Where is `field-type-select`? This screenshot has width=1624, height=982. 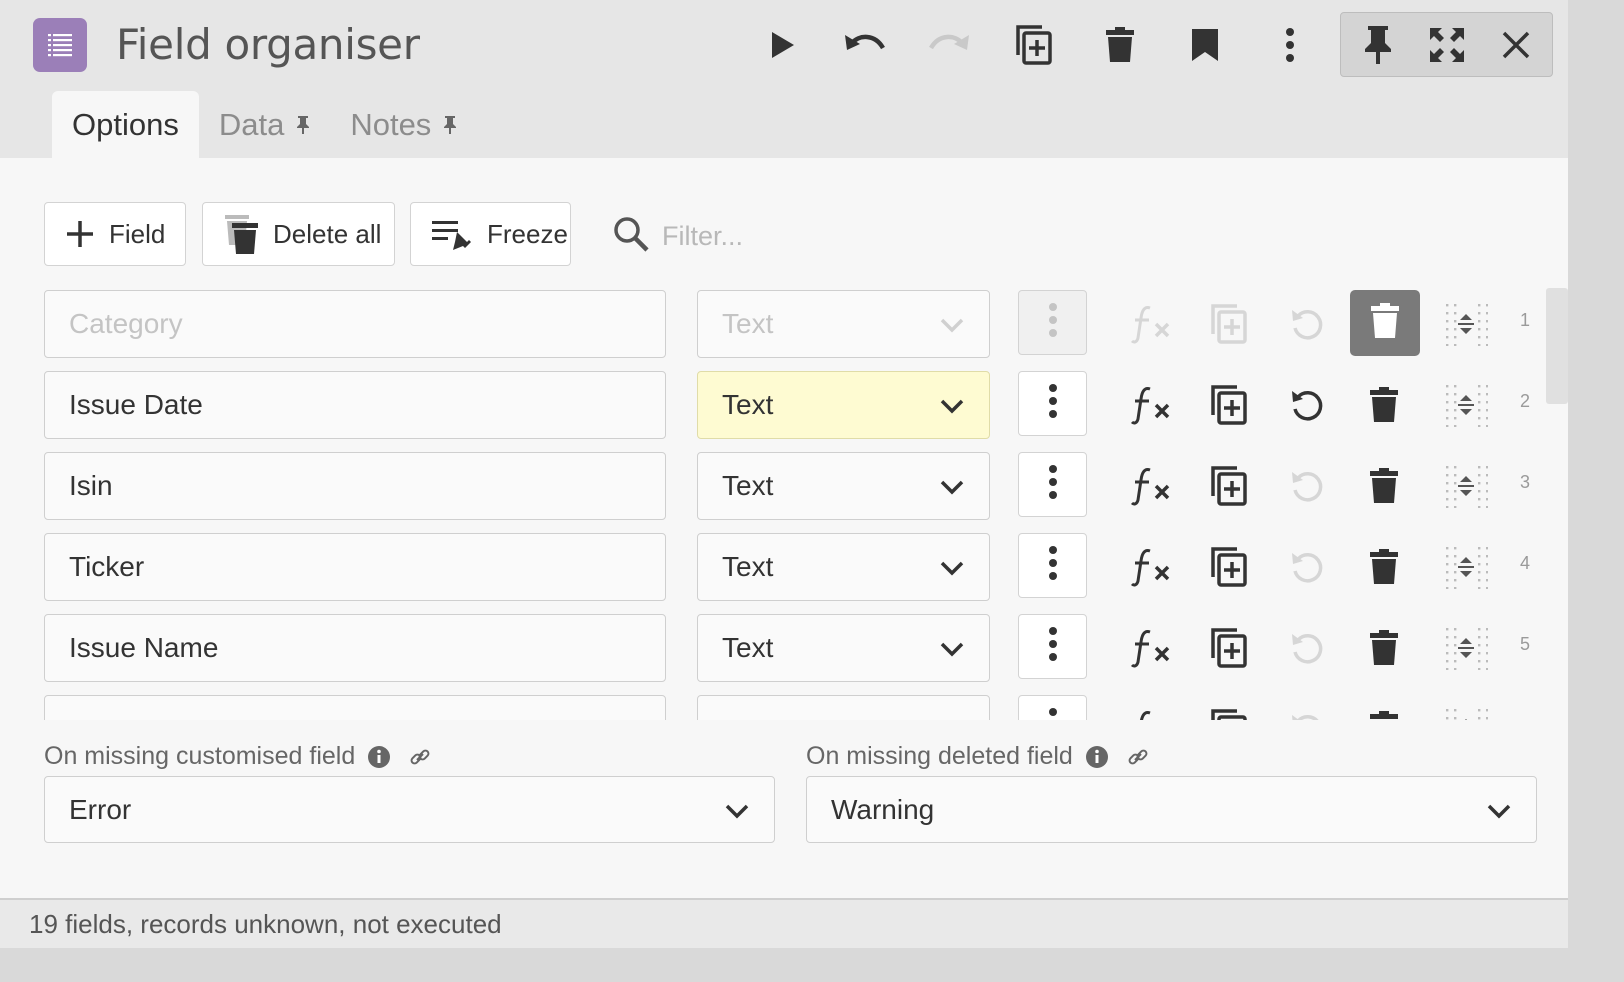 field-type-select is located at coordinates (843, 707).